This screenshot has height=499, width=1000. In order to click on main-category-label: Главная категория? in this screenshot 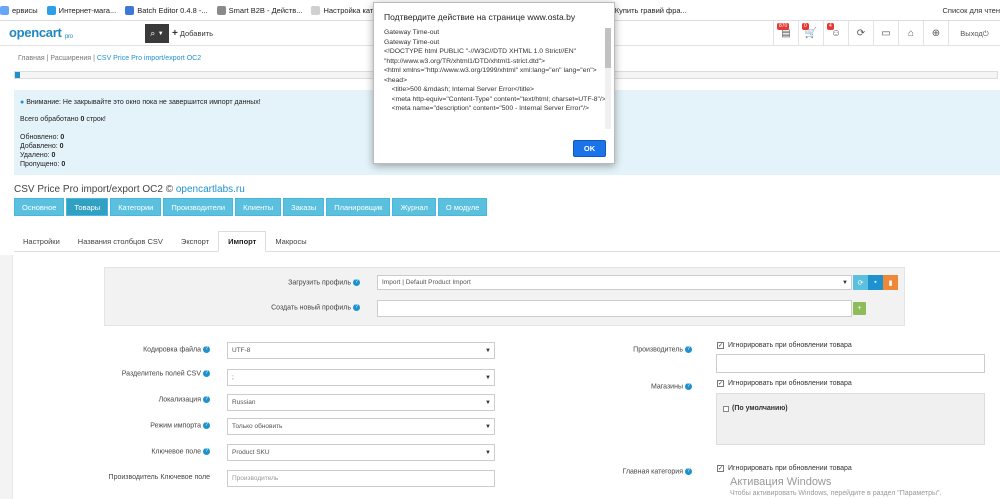, I will do `click(592, 471)`.